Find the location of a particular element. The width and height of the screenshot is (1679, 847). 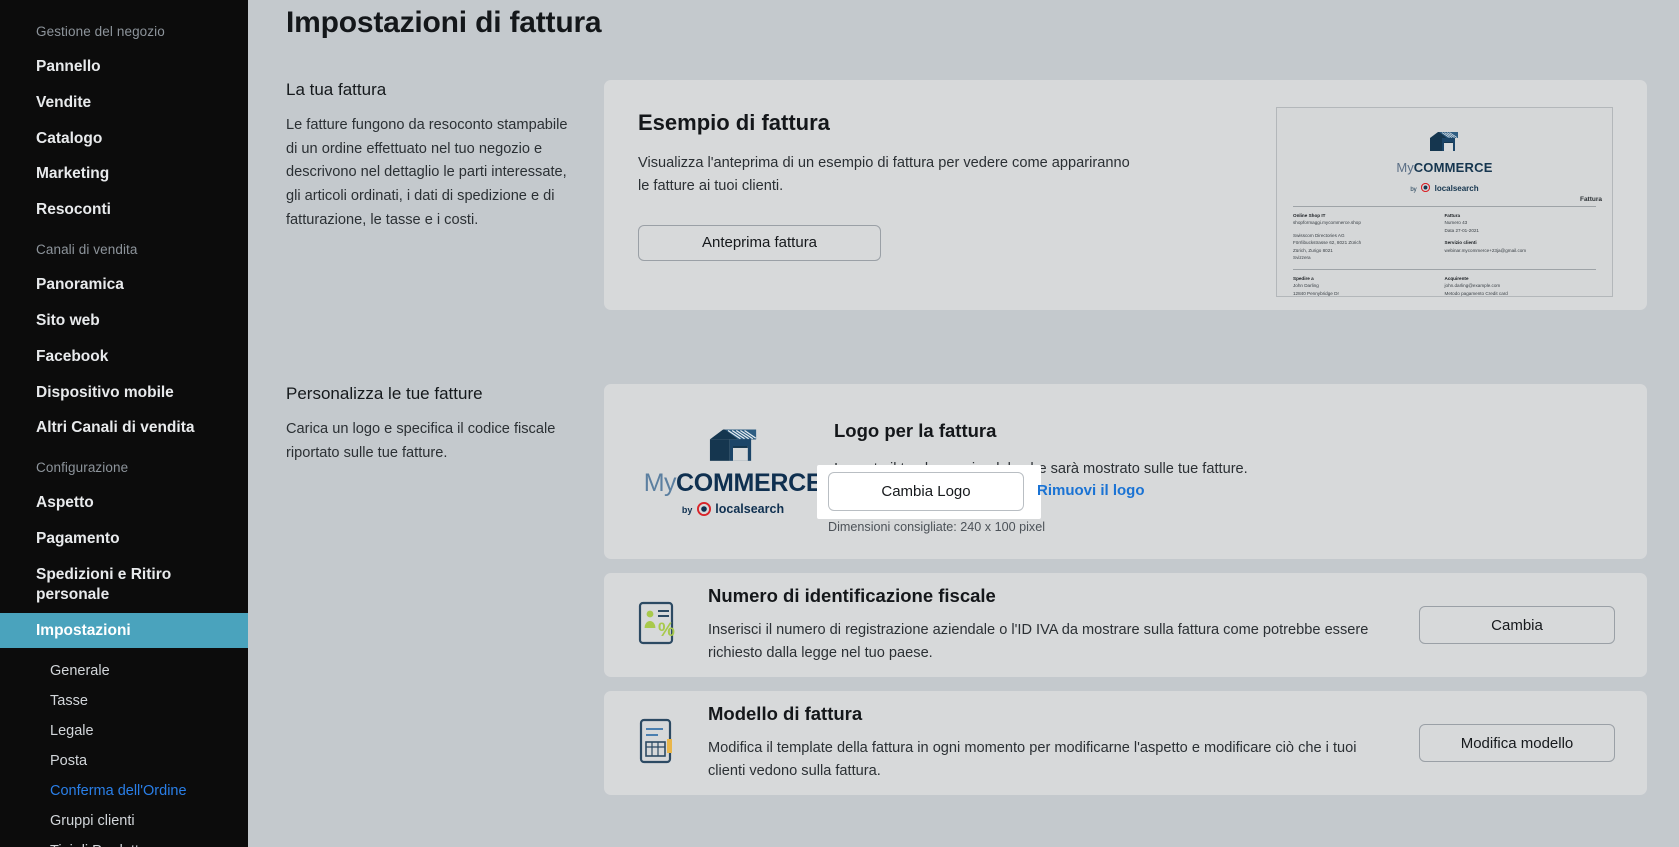

sidebar-item-altri-canali: Altri Canali di vendita is located at coordinates (124, 428).